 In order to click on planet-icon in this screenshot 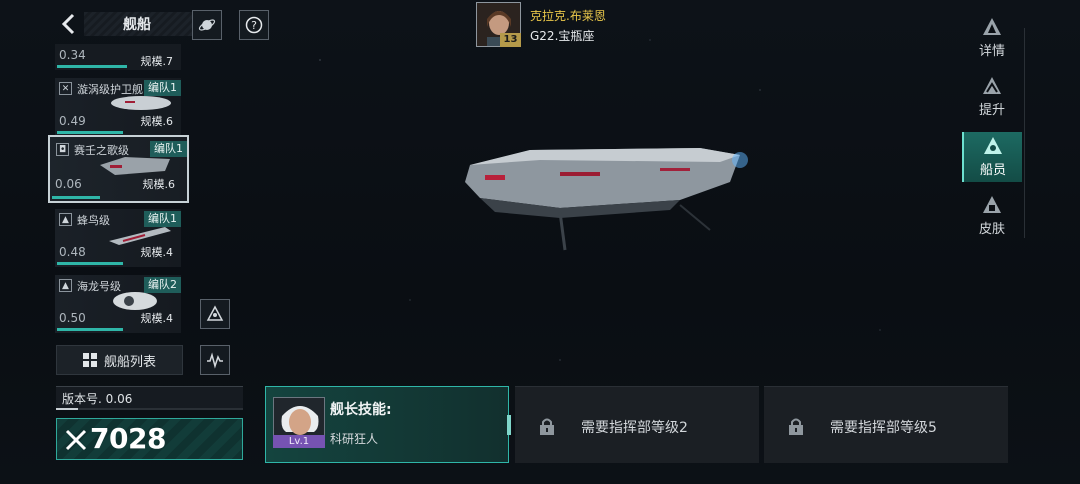, I will do `click(207, 25)`.